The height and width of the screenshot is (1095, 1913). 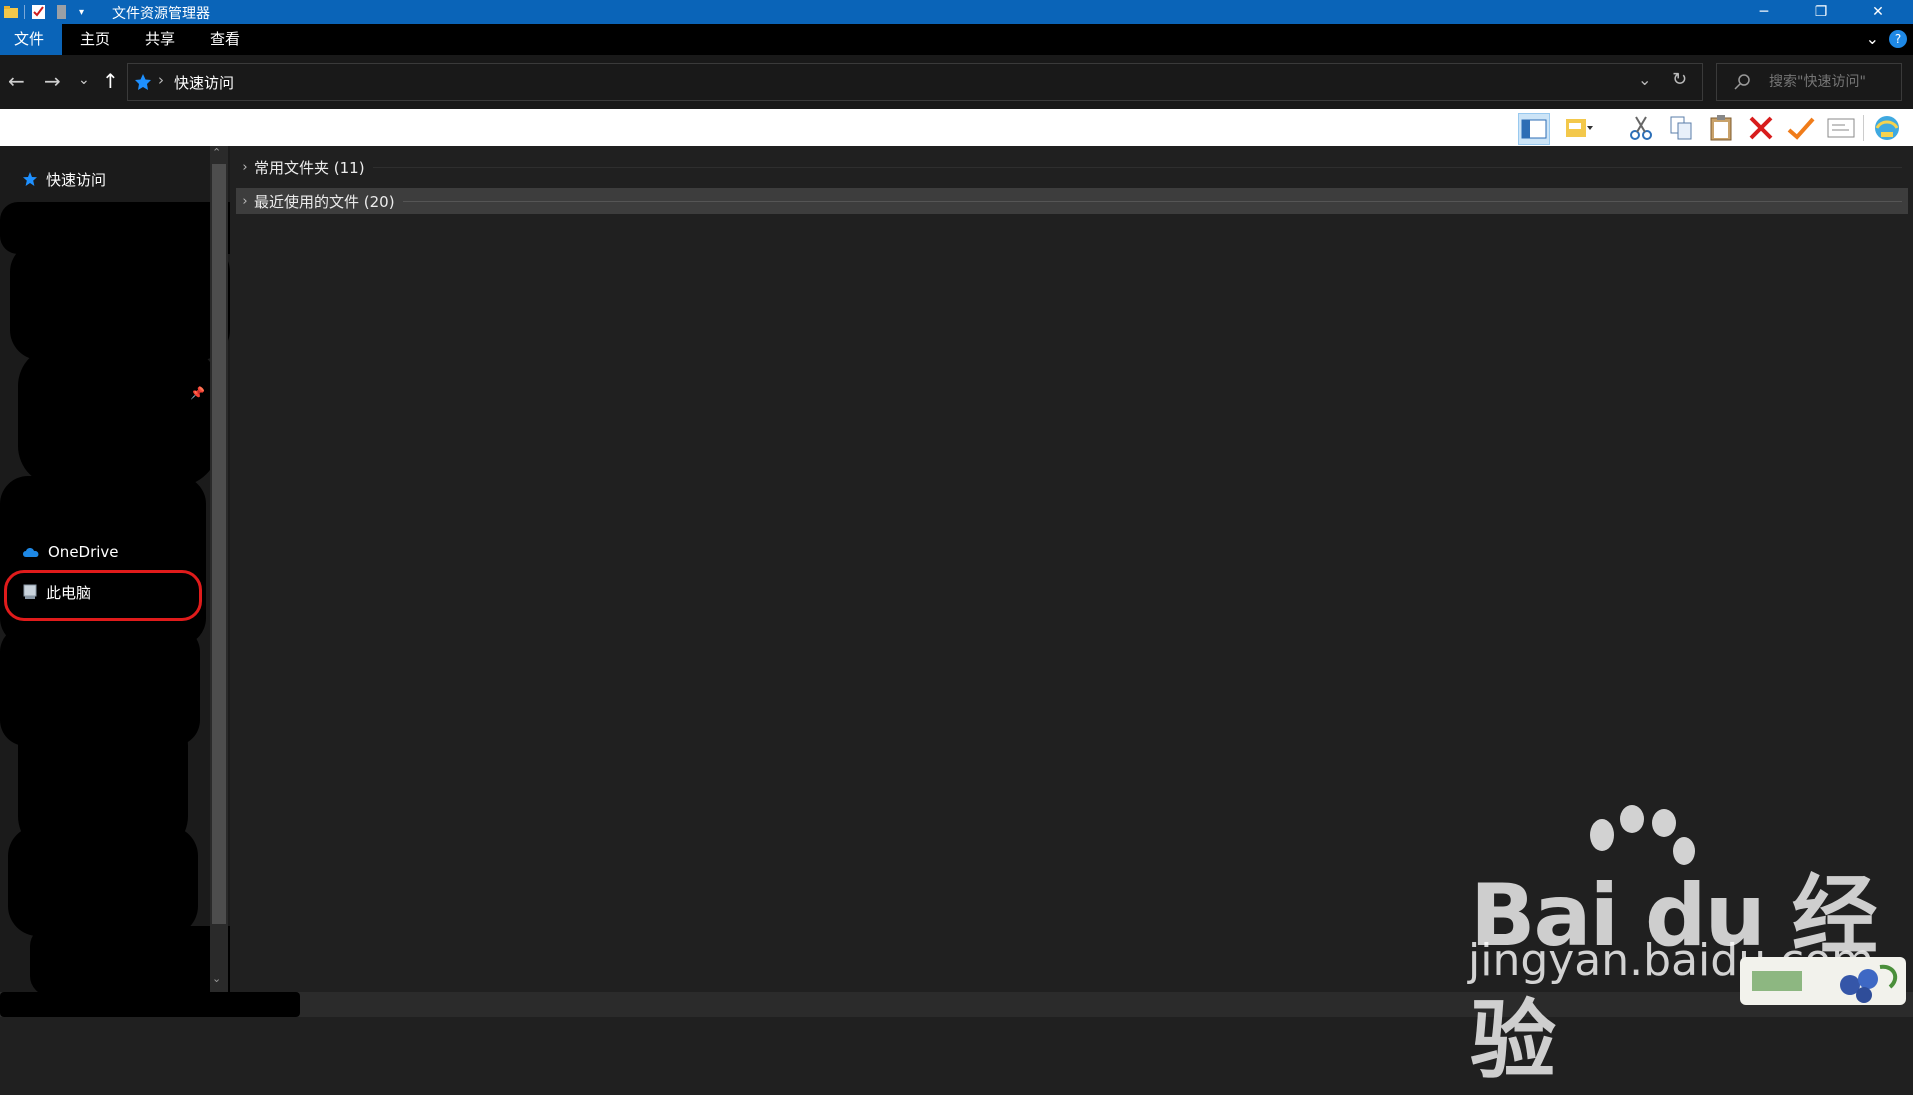 What do you see at coordinates (1886, 38) in the screenshot?
I see `ribbon-right-controls: ⌄ ?` at bounding box center [1886, 38].